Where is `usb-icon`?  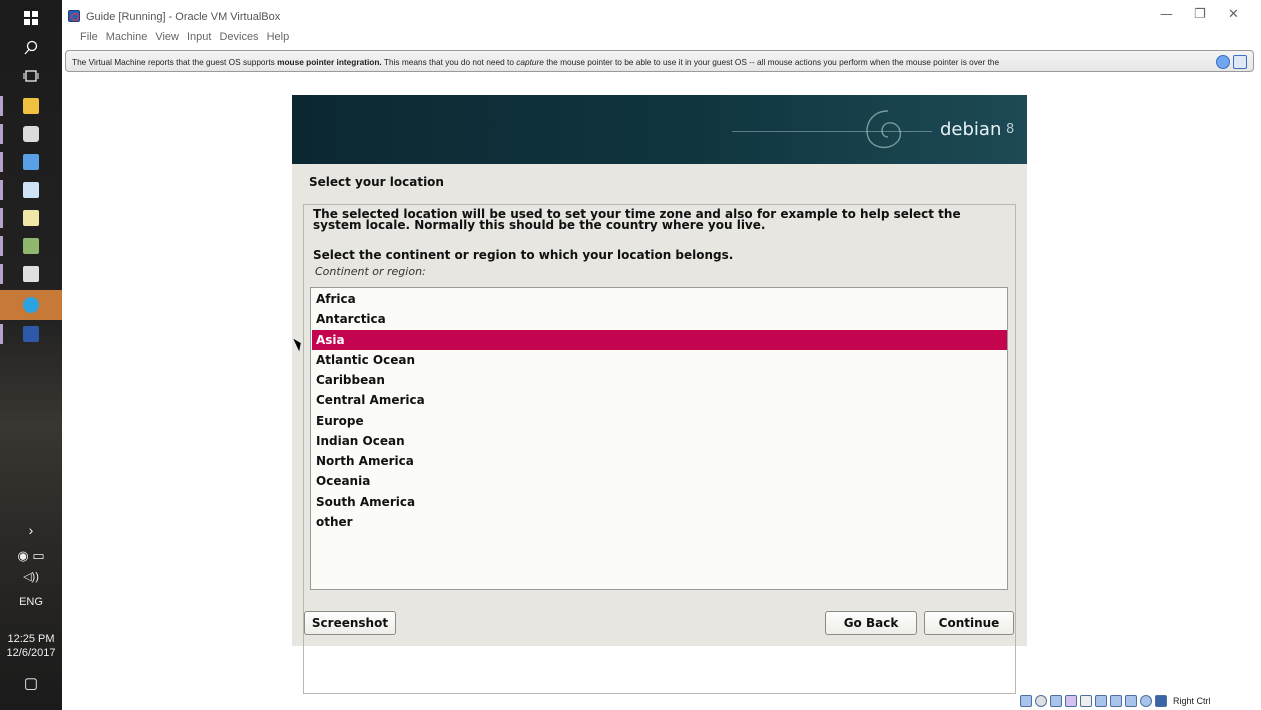 usb-icon is located at coordinates (1056, 701).